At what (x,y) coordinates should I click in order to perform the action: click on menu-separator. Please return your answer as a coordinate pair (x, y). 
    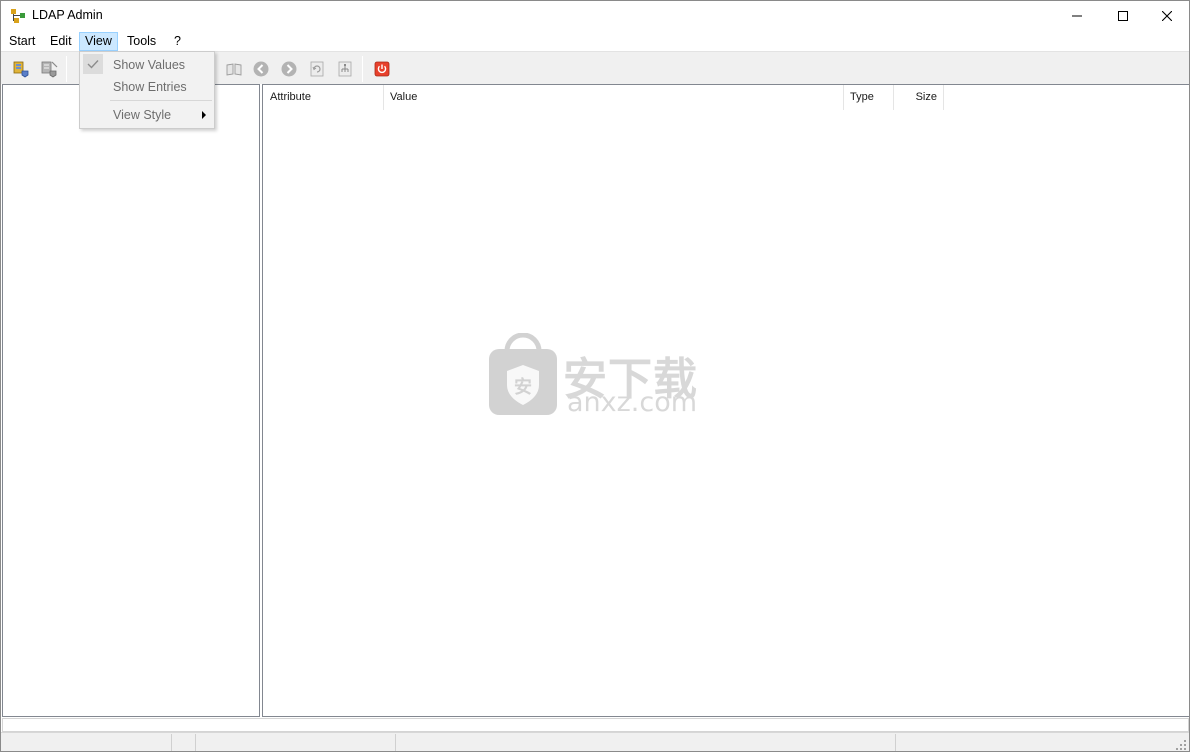
    Looking at the image, I should click on (161, 100).